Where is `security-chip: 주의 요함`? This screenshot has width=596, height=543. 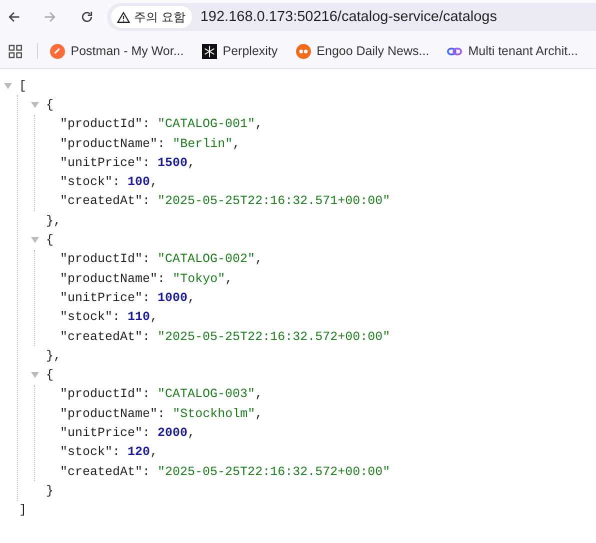
security-chip: 주의 요함 is located at coordinates (151, 17).